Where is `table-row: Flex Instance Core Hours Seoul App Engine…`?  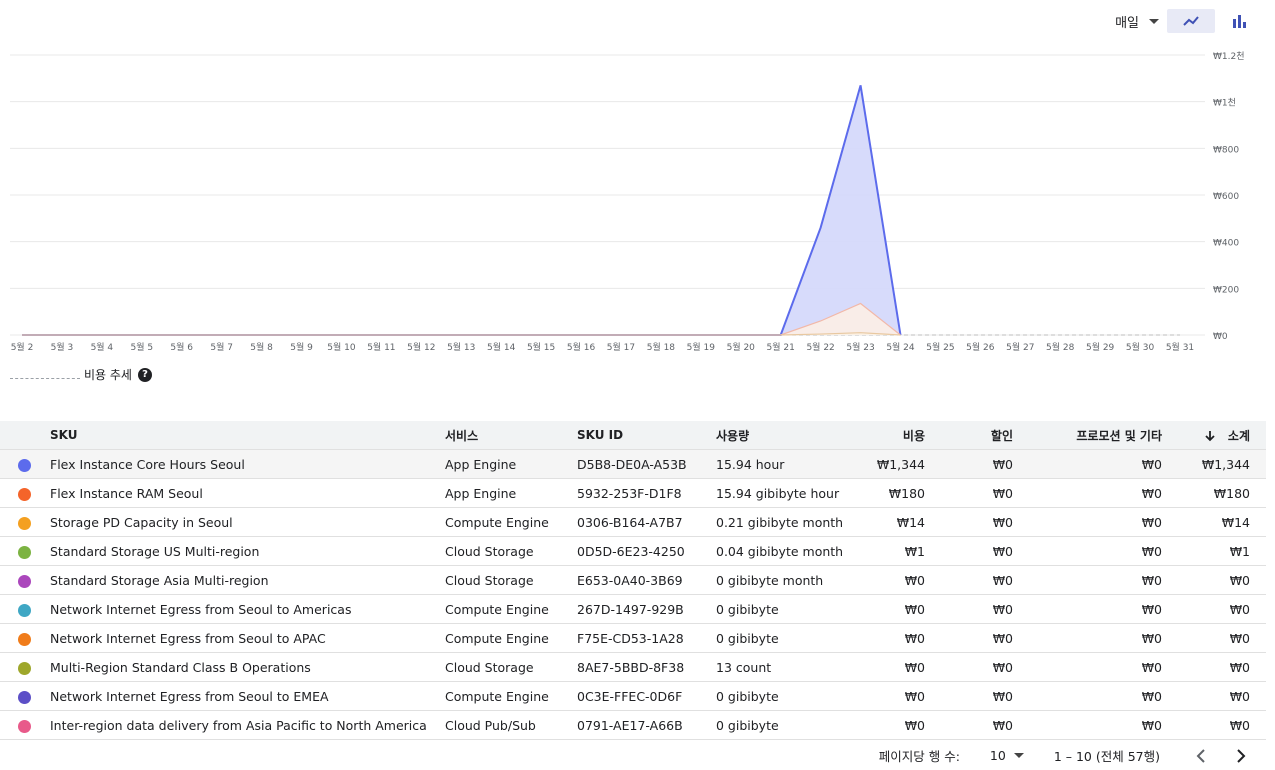 table-row: Flex Instance Core Hours Seoul App Engine… is located at coordinates (633, 464).